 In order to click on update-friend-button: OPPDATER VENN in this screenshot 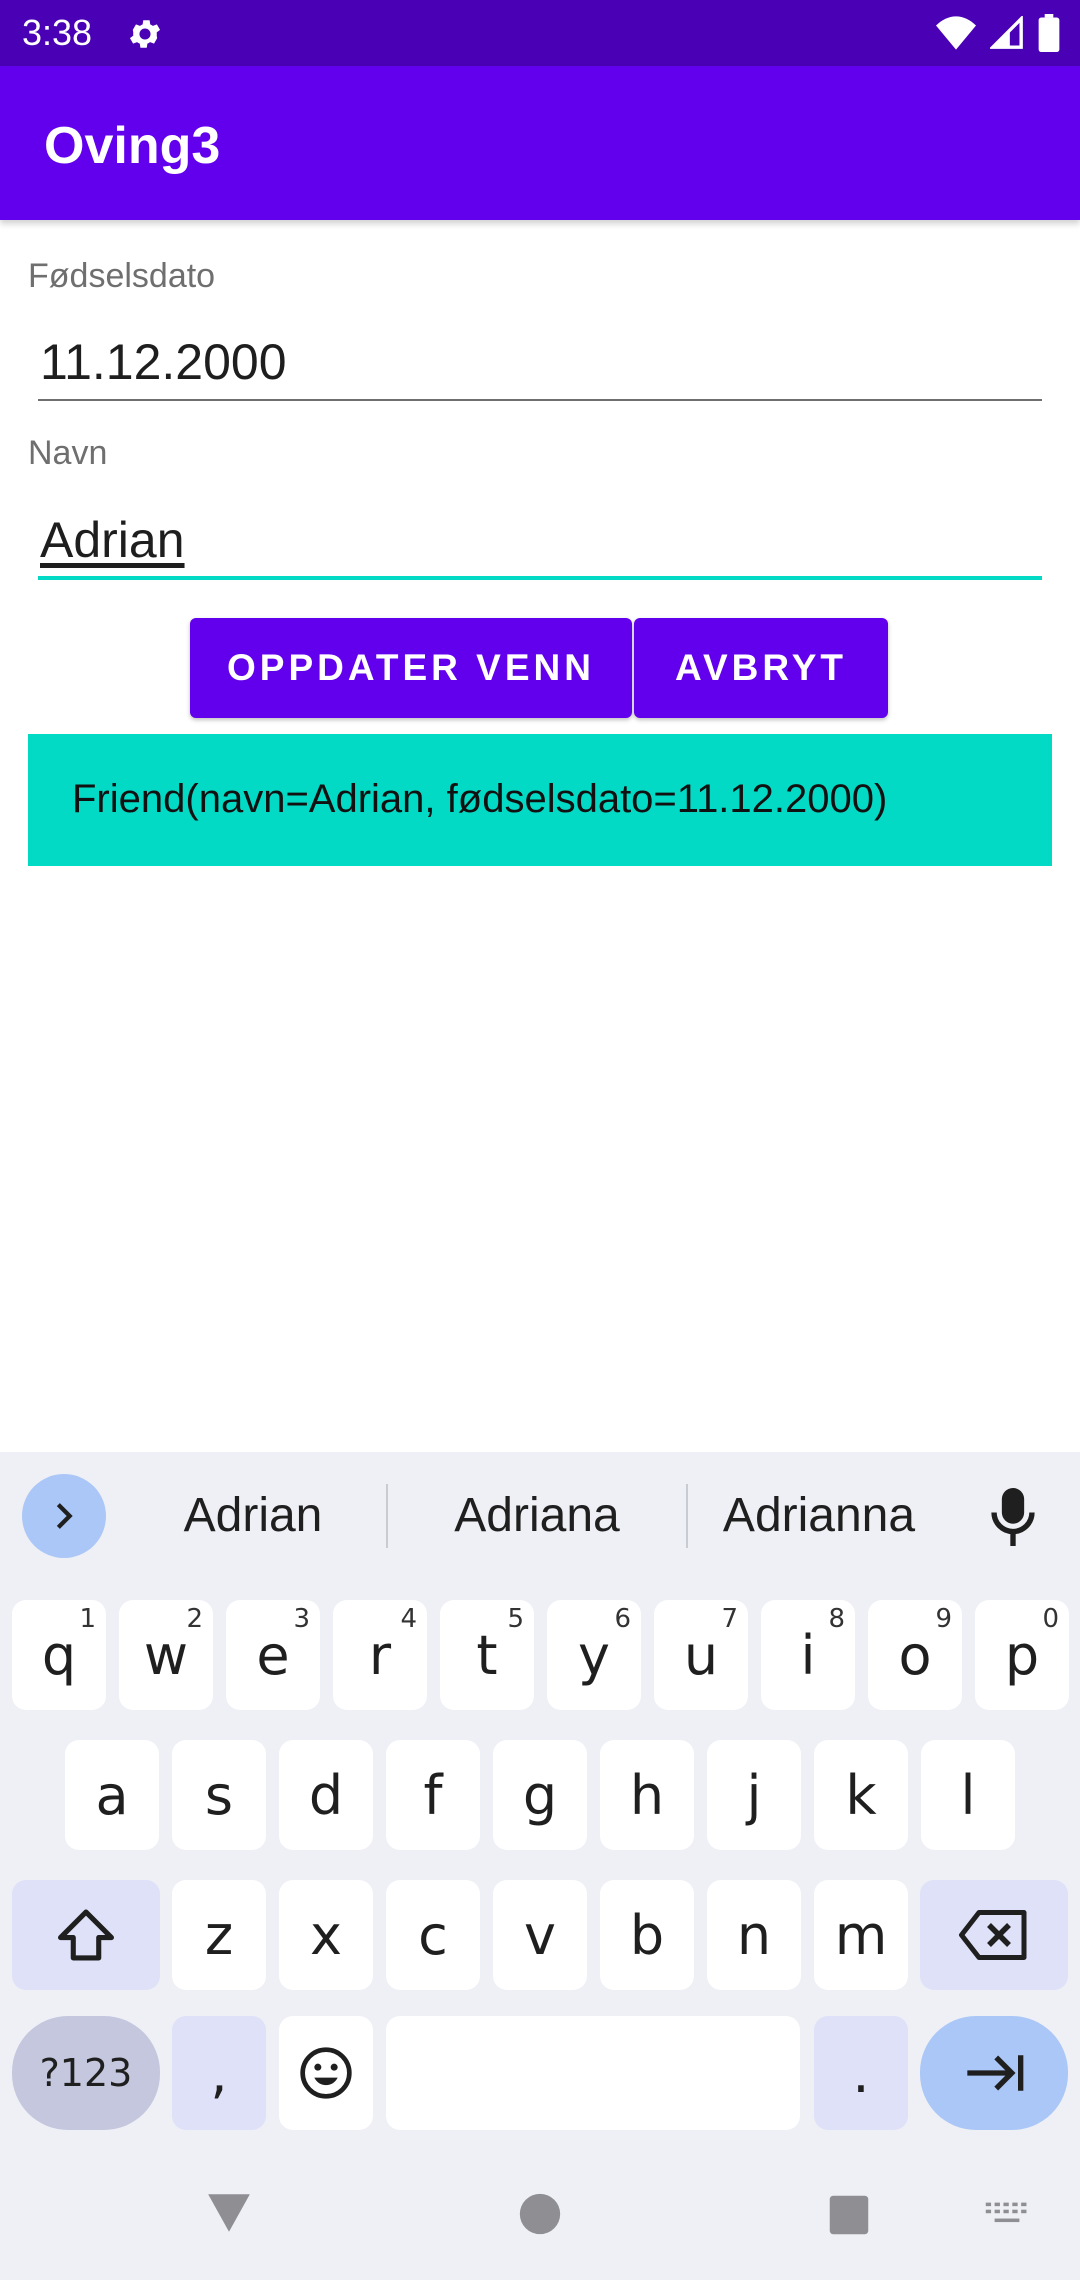, I will do `click(411, 668)`.